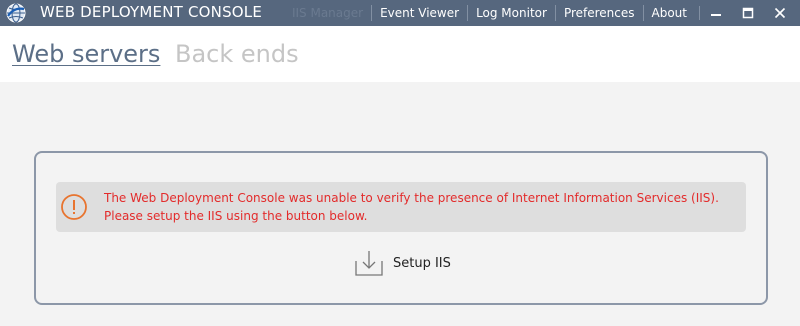  What do you see at coordinates (16, 13) in the screenshot?
I see `globe-logo-icon` at bounding box center [16, 13].